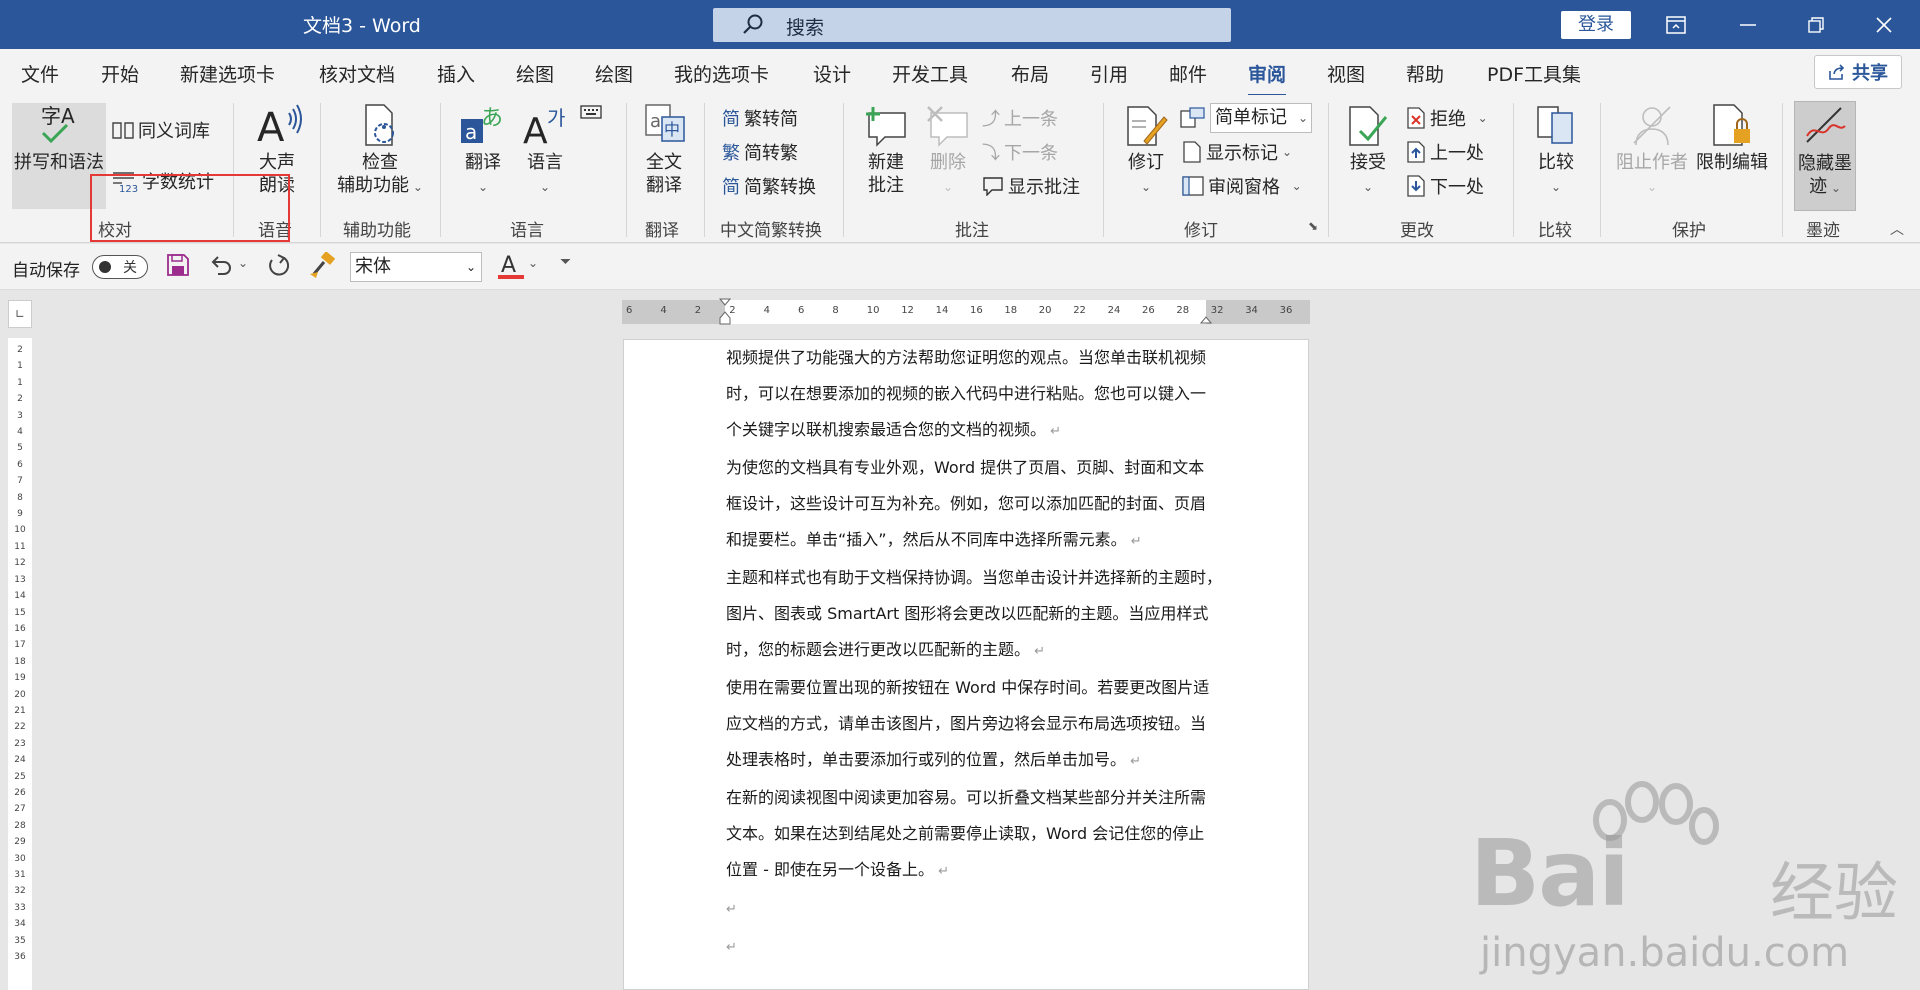 This screenshot has width=1920, height=990. I want to click on full-translate-button: a中 全文 翻译, so click(664, 150).